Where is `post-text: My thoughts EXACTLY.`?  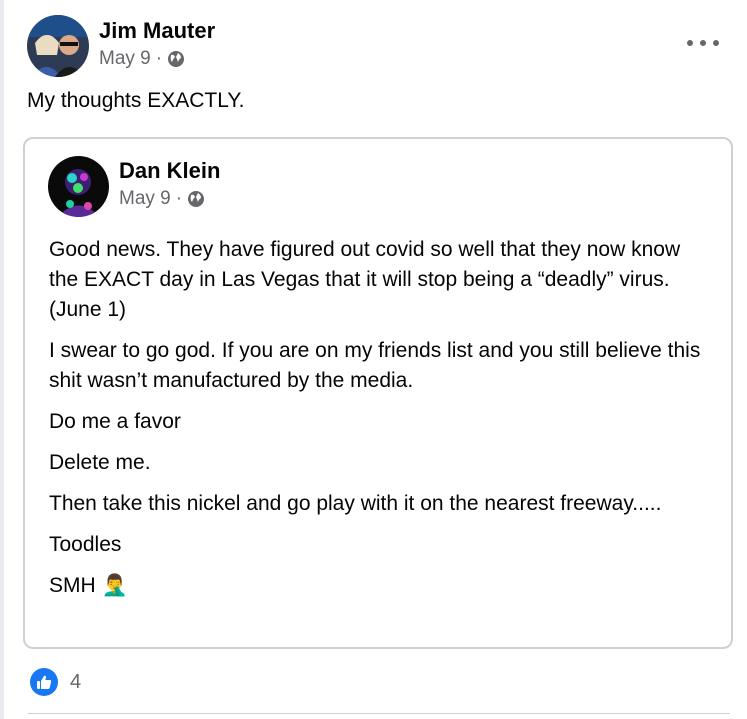 post-text: My thoughts EXACTLY. is located at coordinates (136, 100).